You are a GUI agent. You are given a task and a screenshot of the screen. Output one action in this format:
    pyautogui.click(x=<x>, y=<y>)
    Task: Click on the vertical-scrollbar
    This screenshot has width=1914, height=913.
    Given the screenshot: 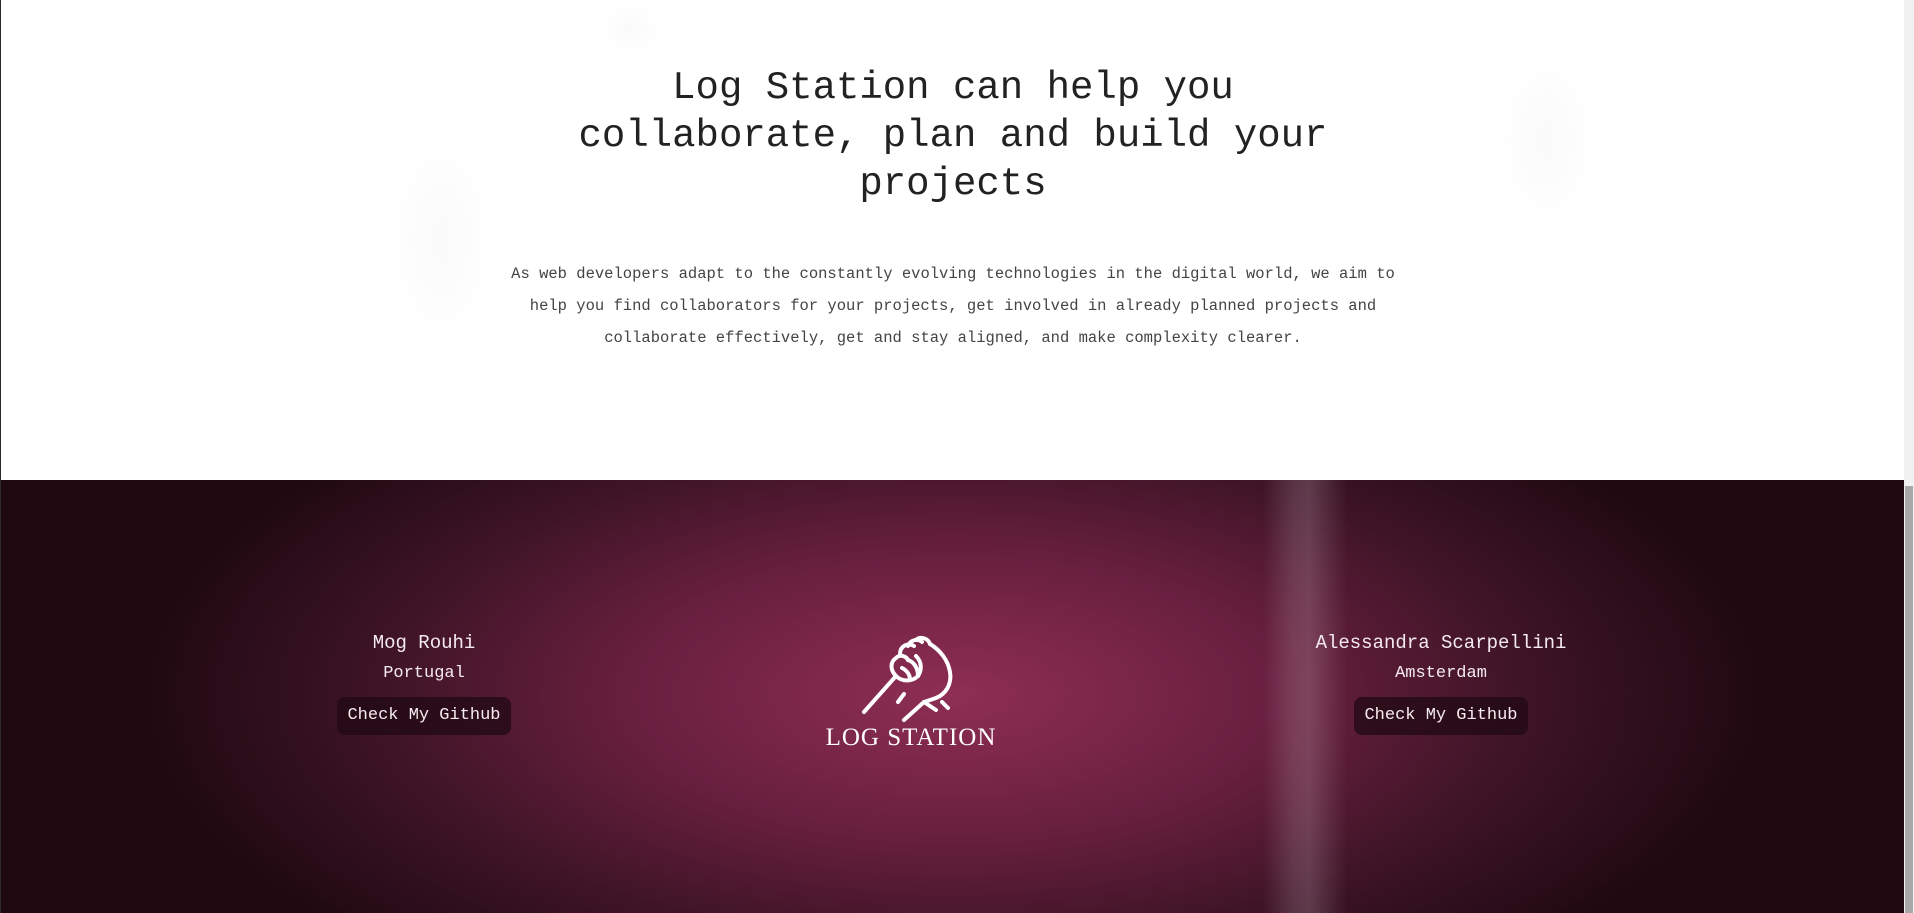 What is the action you would take?
    pyautogui.click(x=1909, y=456)
    